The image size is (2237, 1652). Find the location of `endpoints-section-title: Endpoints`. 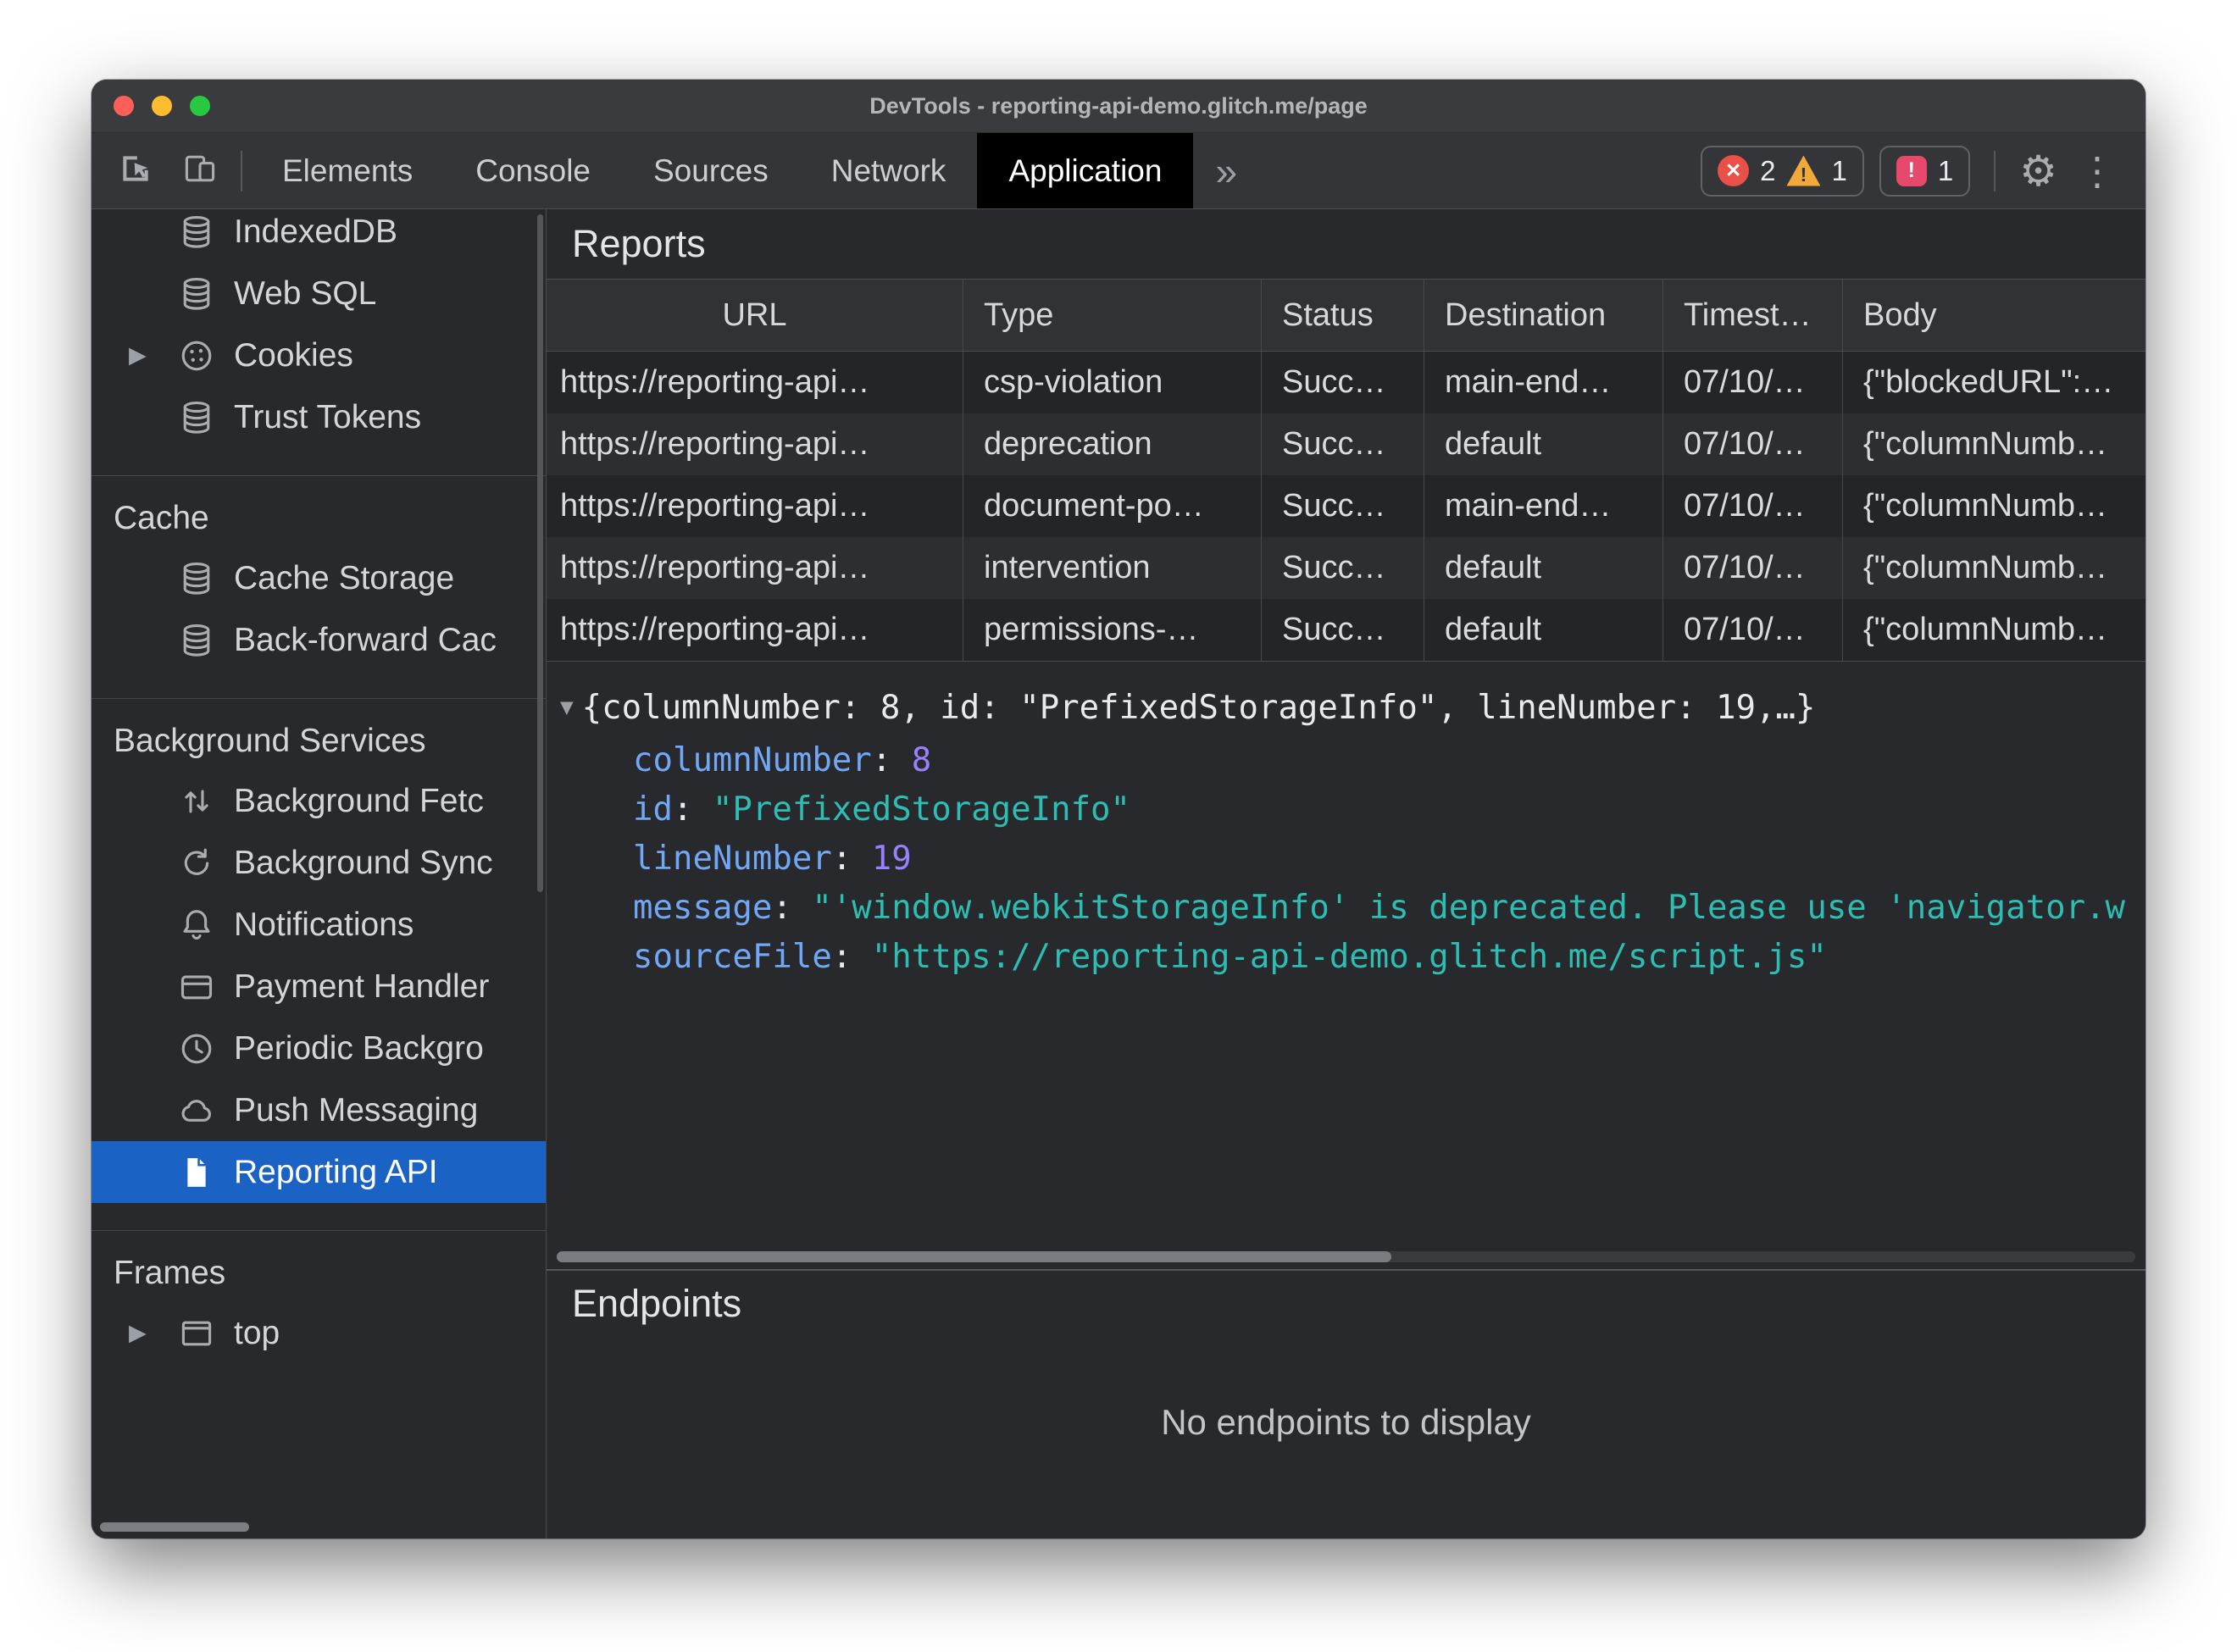

endpoints-section-title: Endpoints is located at coordinates (657, 1303).